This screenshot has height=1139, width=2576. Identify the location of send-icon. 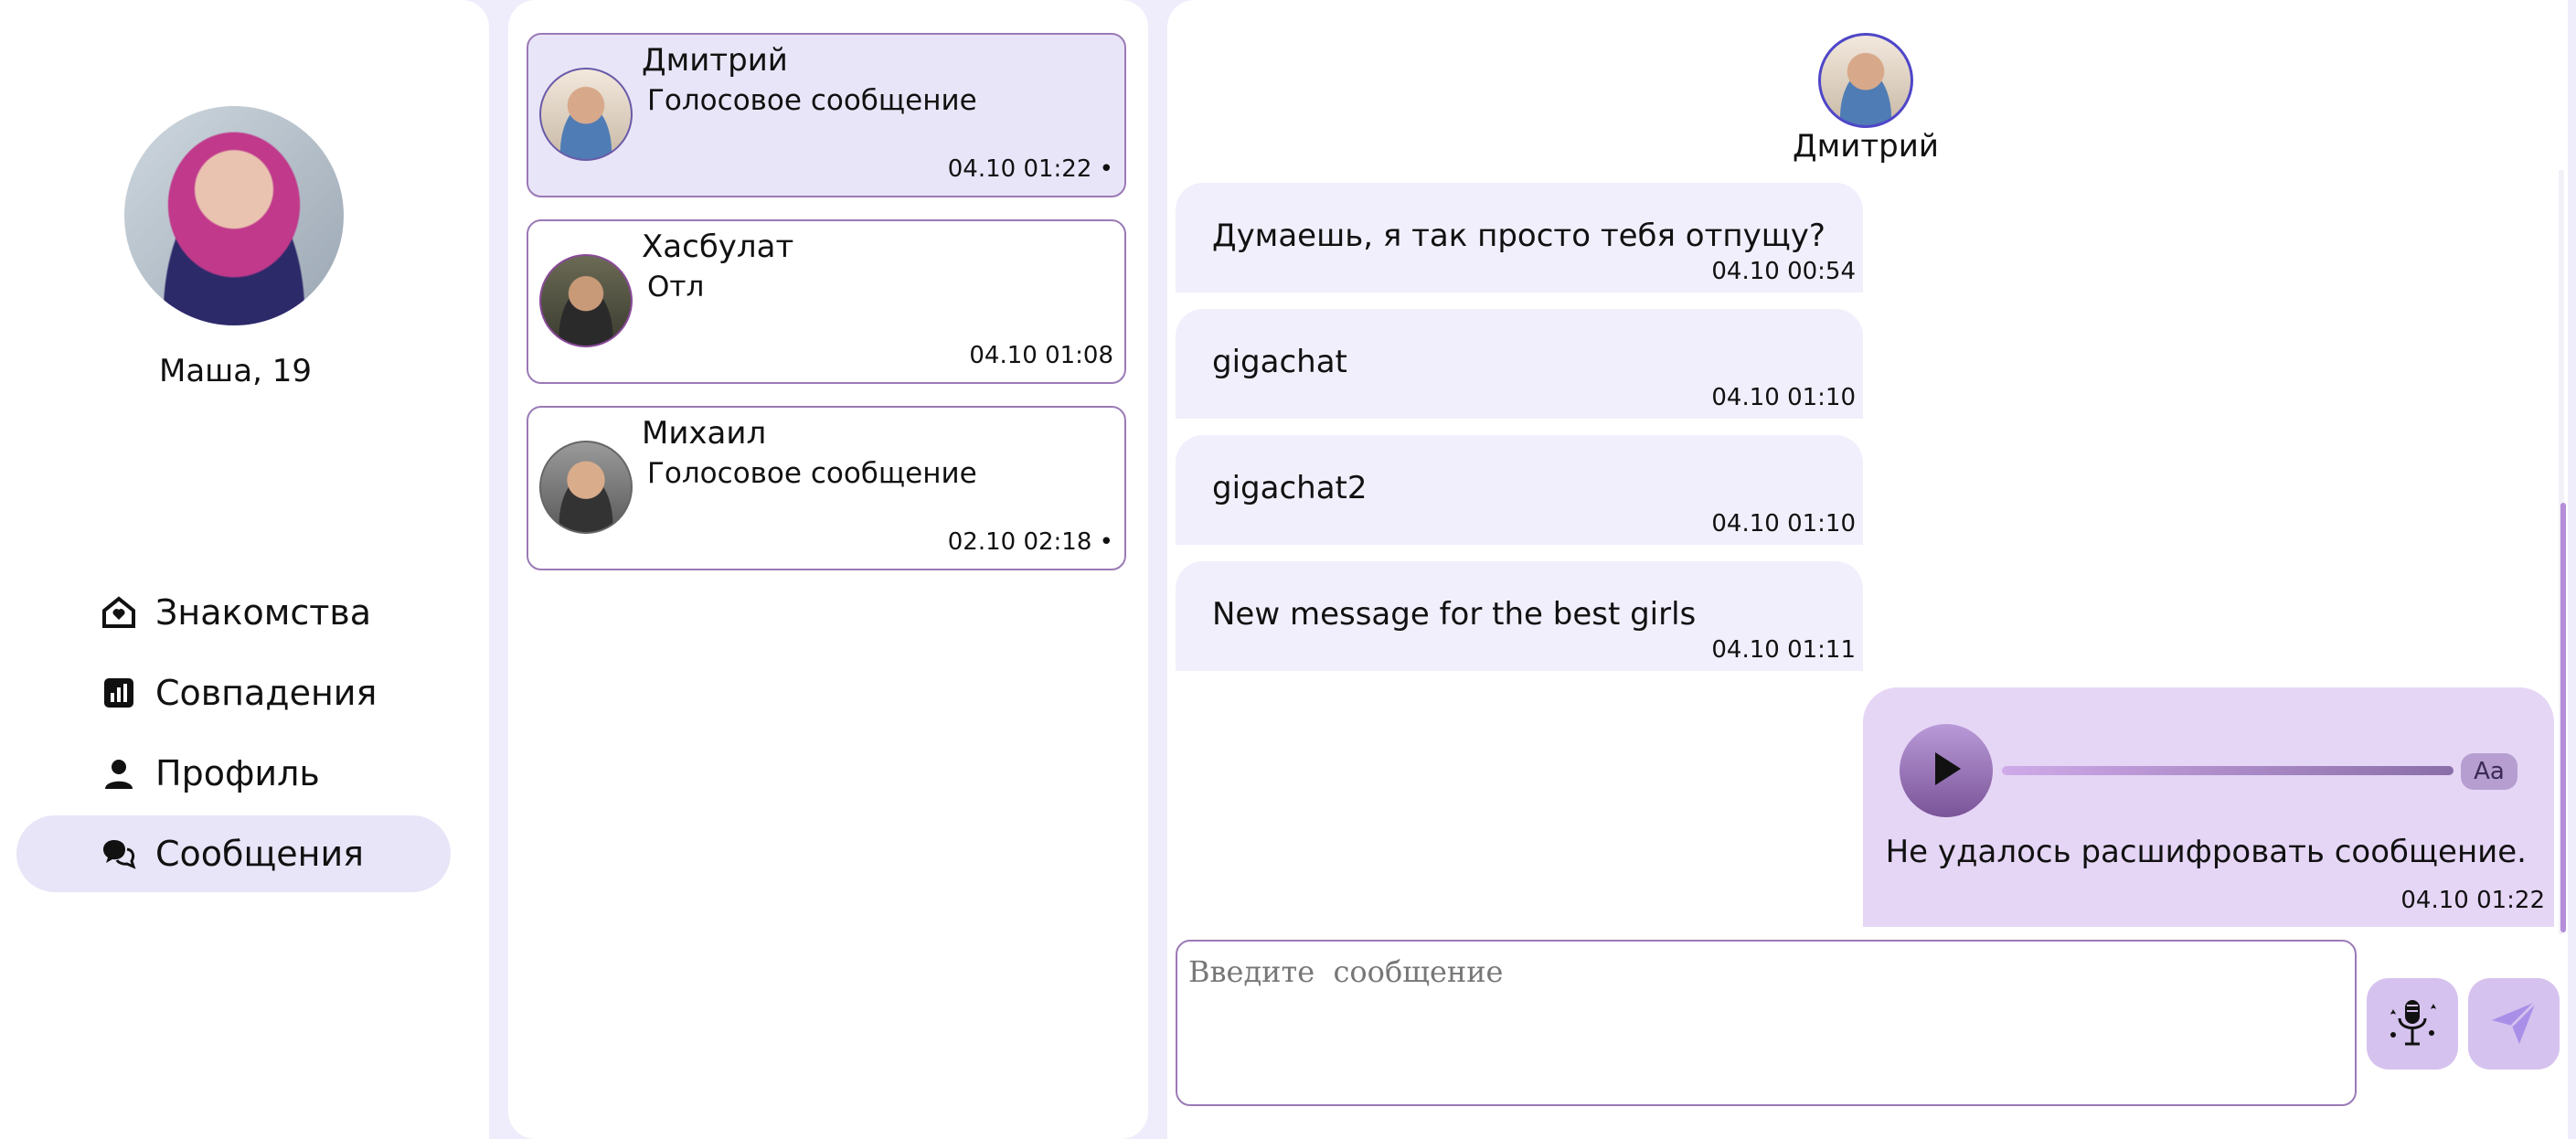
(2513, 1024).